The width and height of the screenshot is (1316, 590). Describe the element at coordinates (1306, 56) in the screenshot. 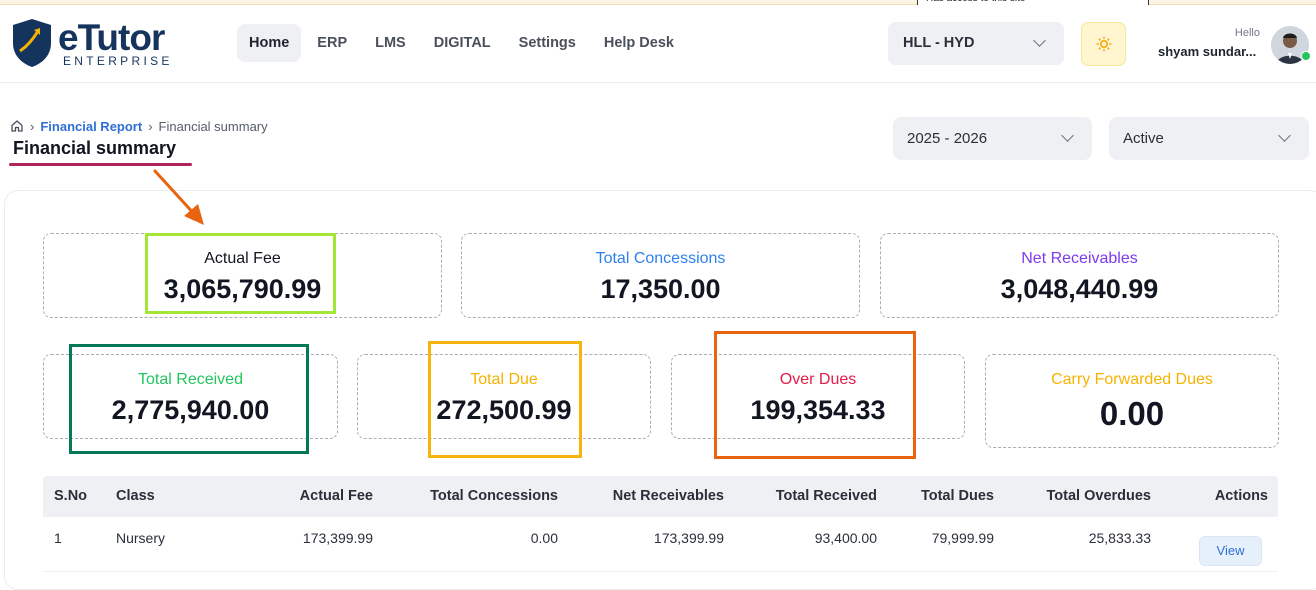

I see `online-status-dot` at that location.